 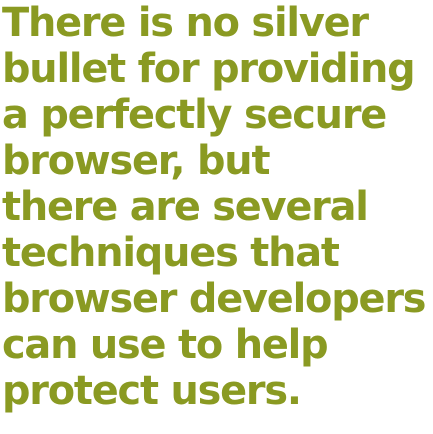 What do you see at coordinates (194, 115) in the screenshot?
I see `quote-line-3: a perfectly secure` at bounding box center [194, 115].